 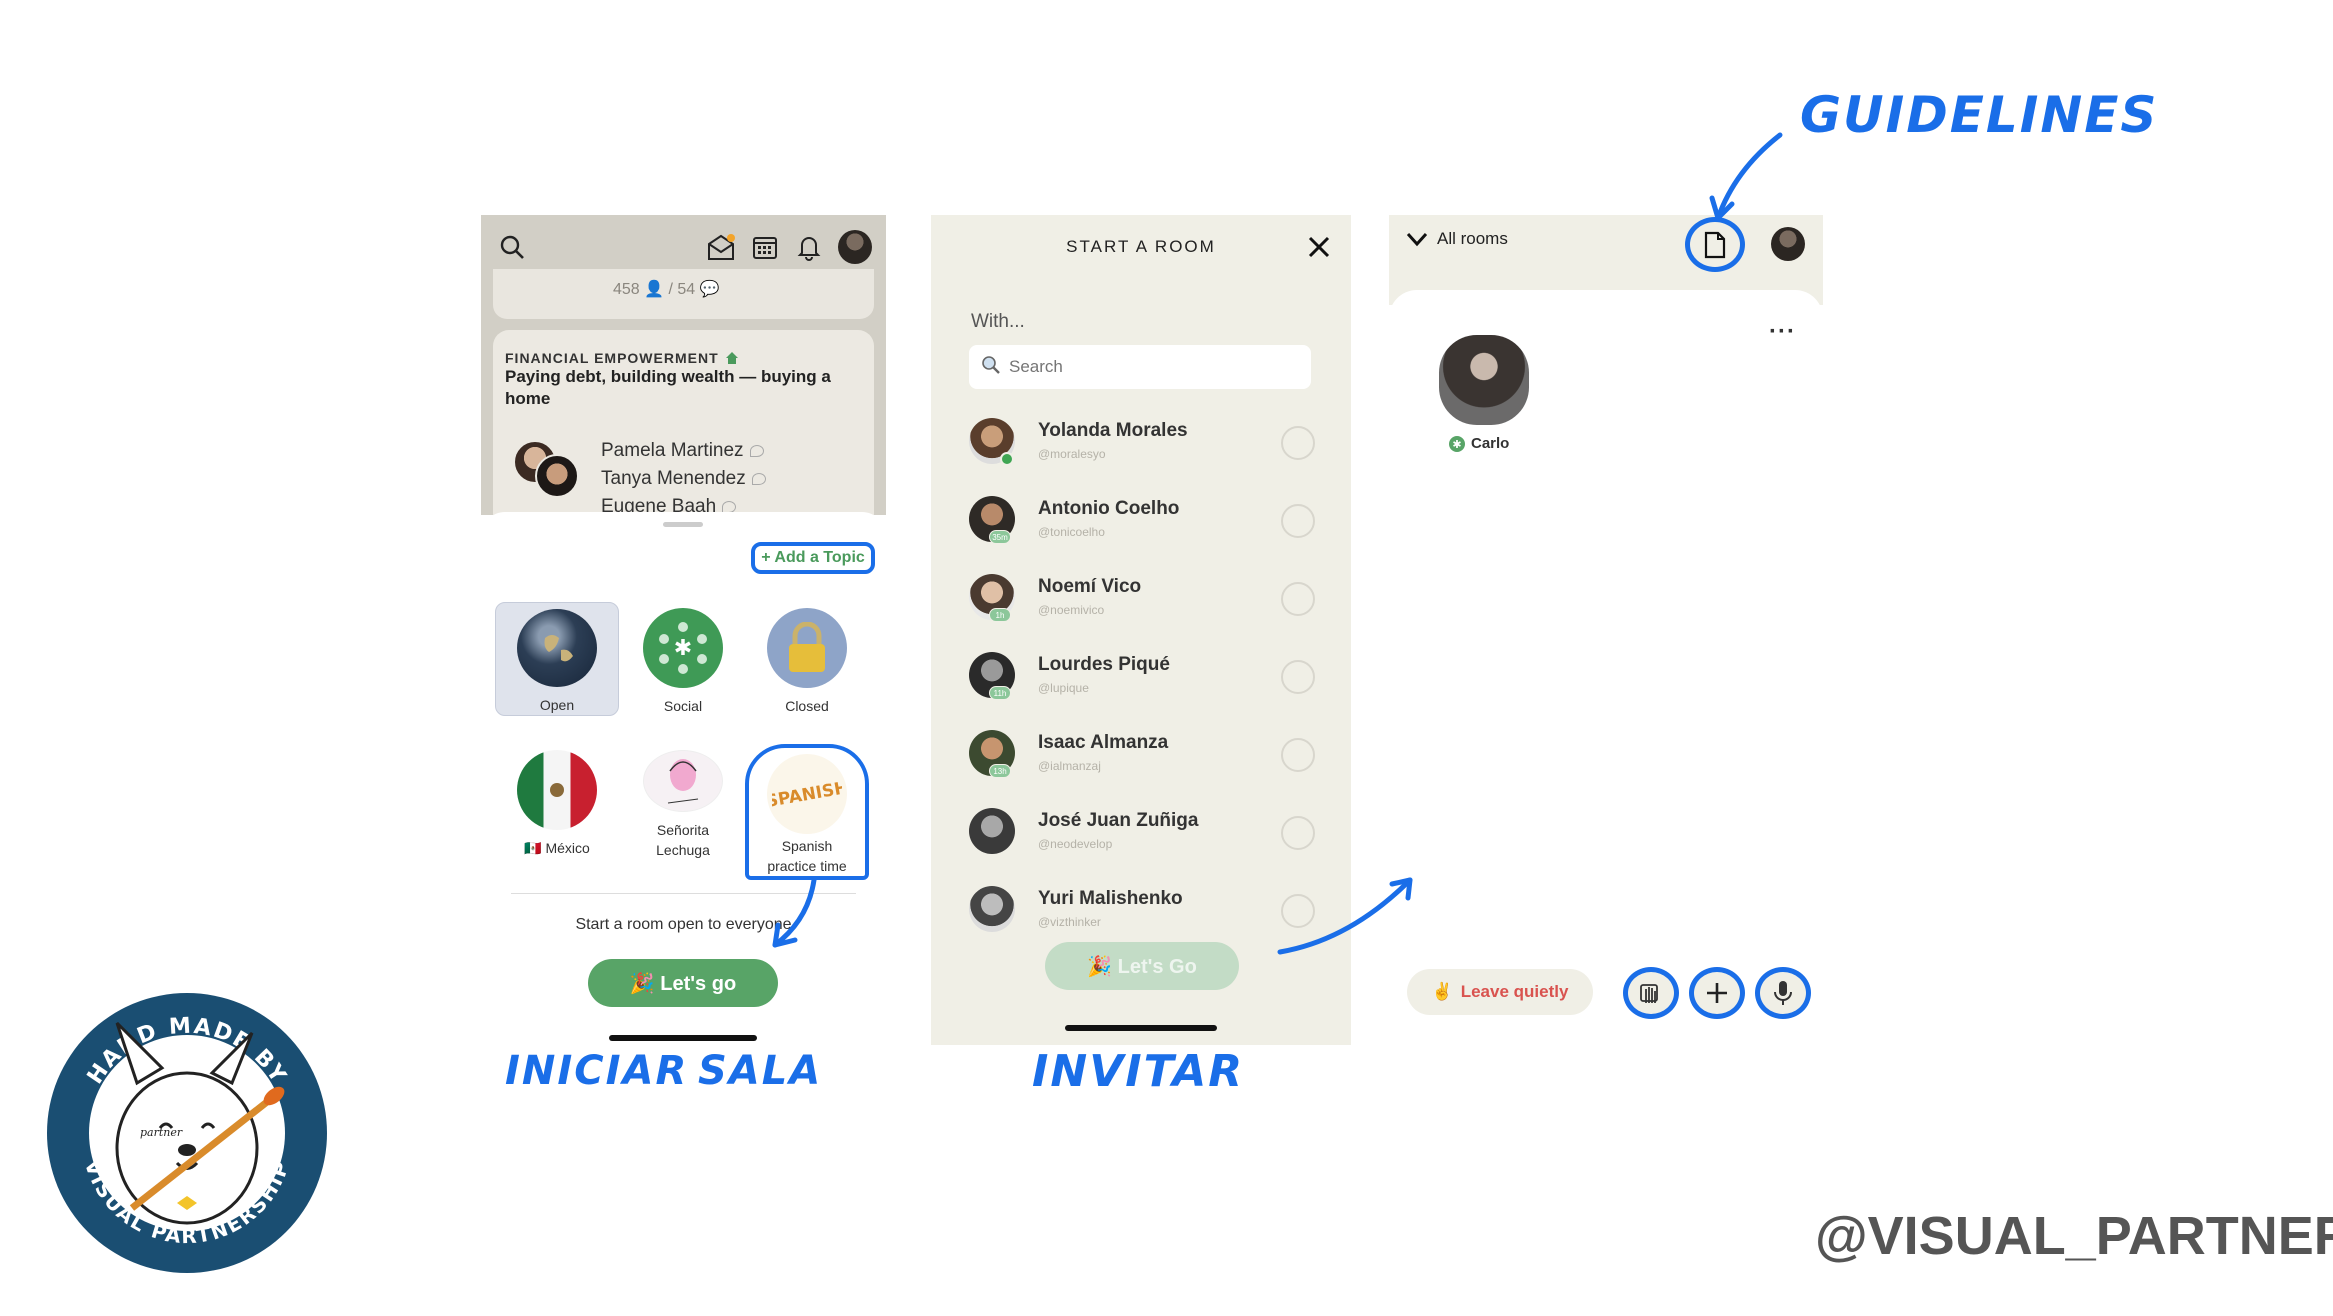 I want to click on arrow-to-room, so click(x=1345, y=916).